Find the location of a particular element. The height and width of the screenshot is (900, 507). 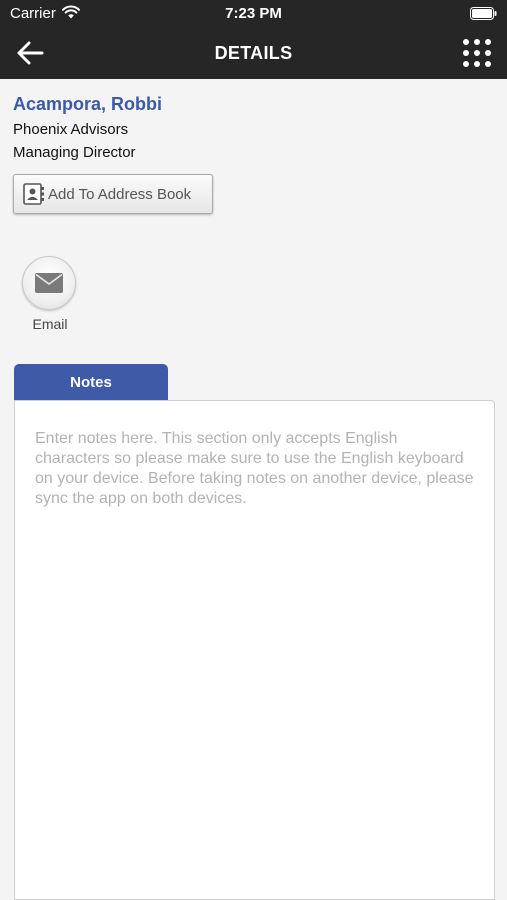

contact-job-title: Managing Director is located at coordinates (74, 152).